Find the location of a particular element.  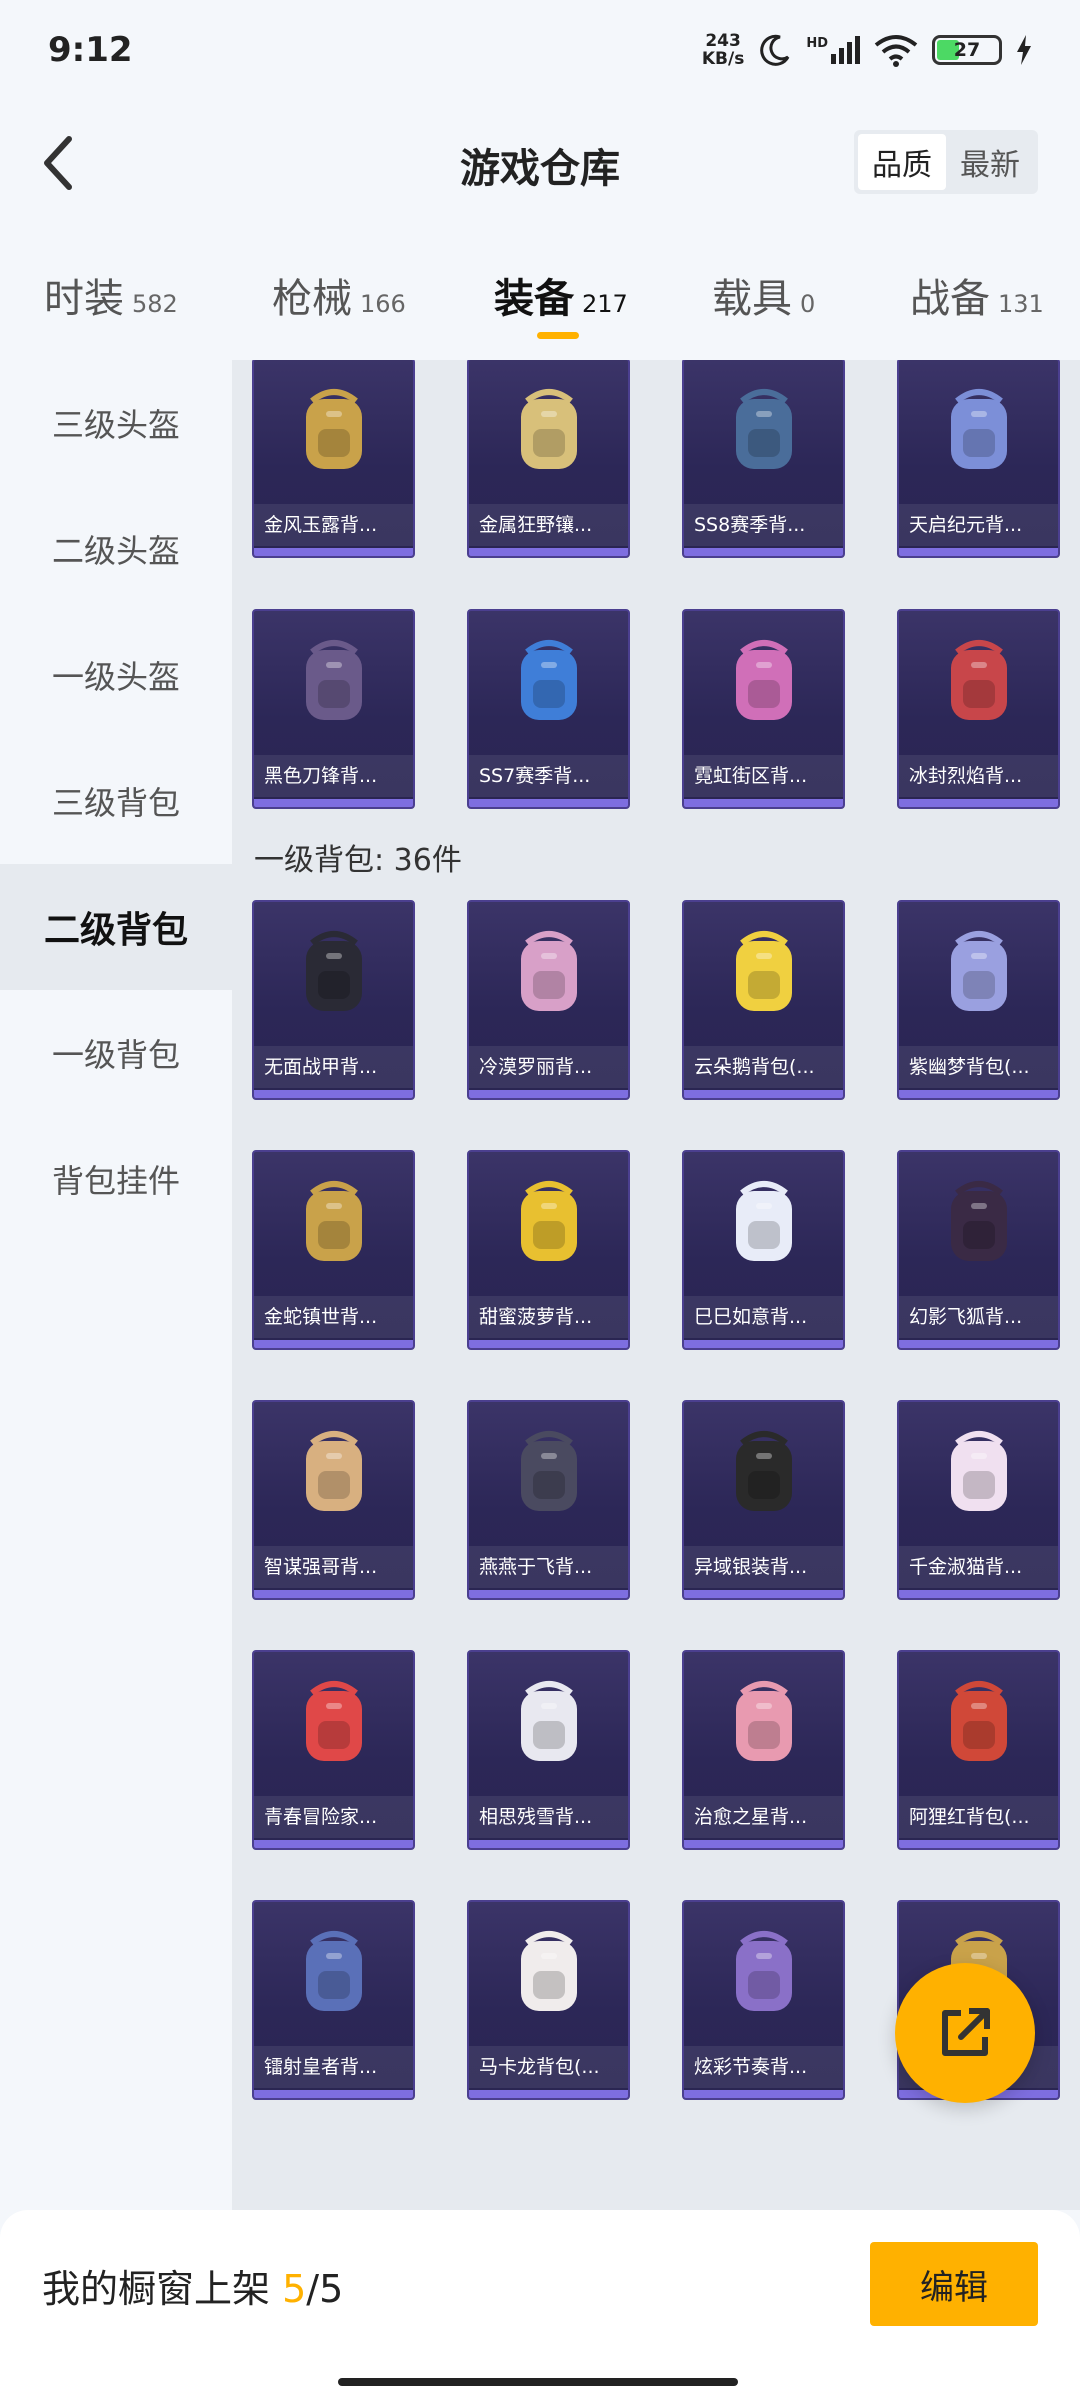

sort-newest-option: 最新 is located at coordinates (990, 162).